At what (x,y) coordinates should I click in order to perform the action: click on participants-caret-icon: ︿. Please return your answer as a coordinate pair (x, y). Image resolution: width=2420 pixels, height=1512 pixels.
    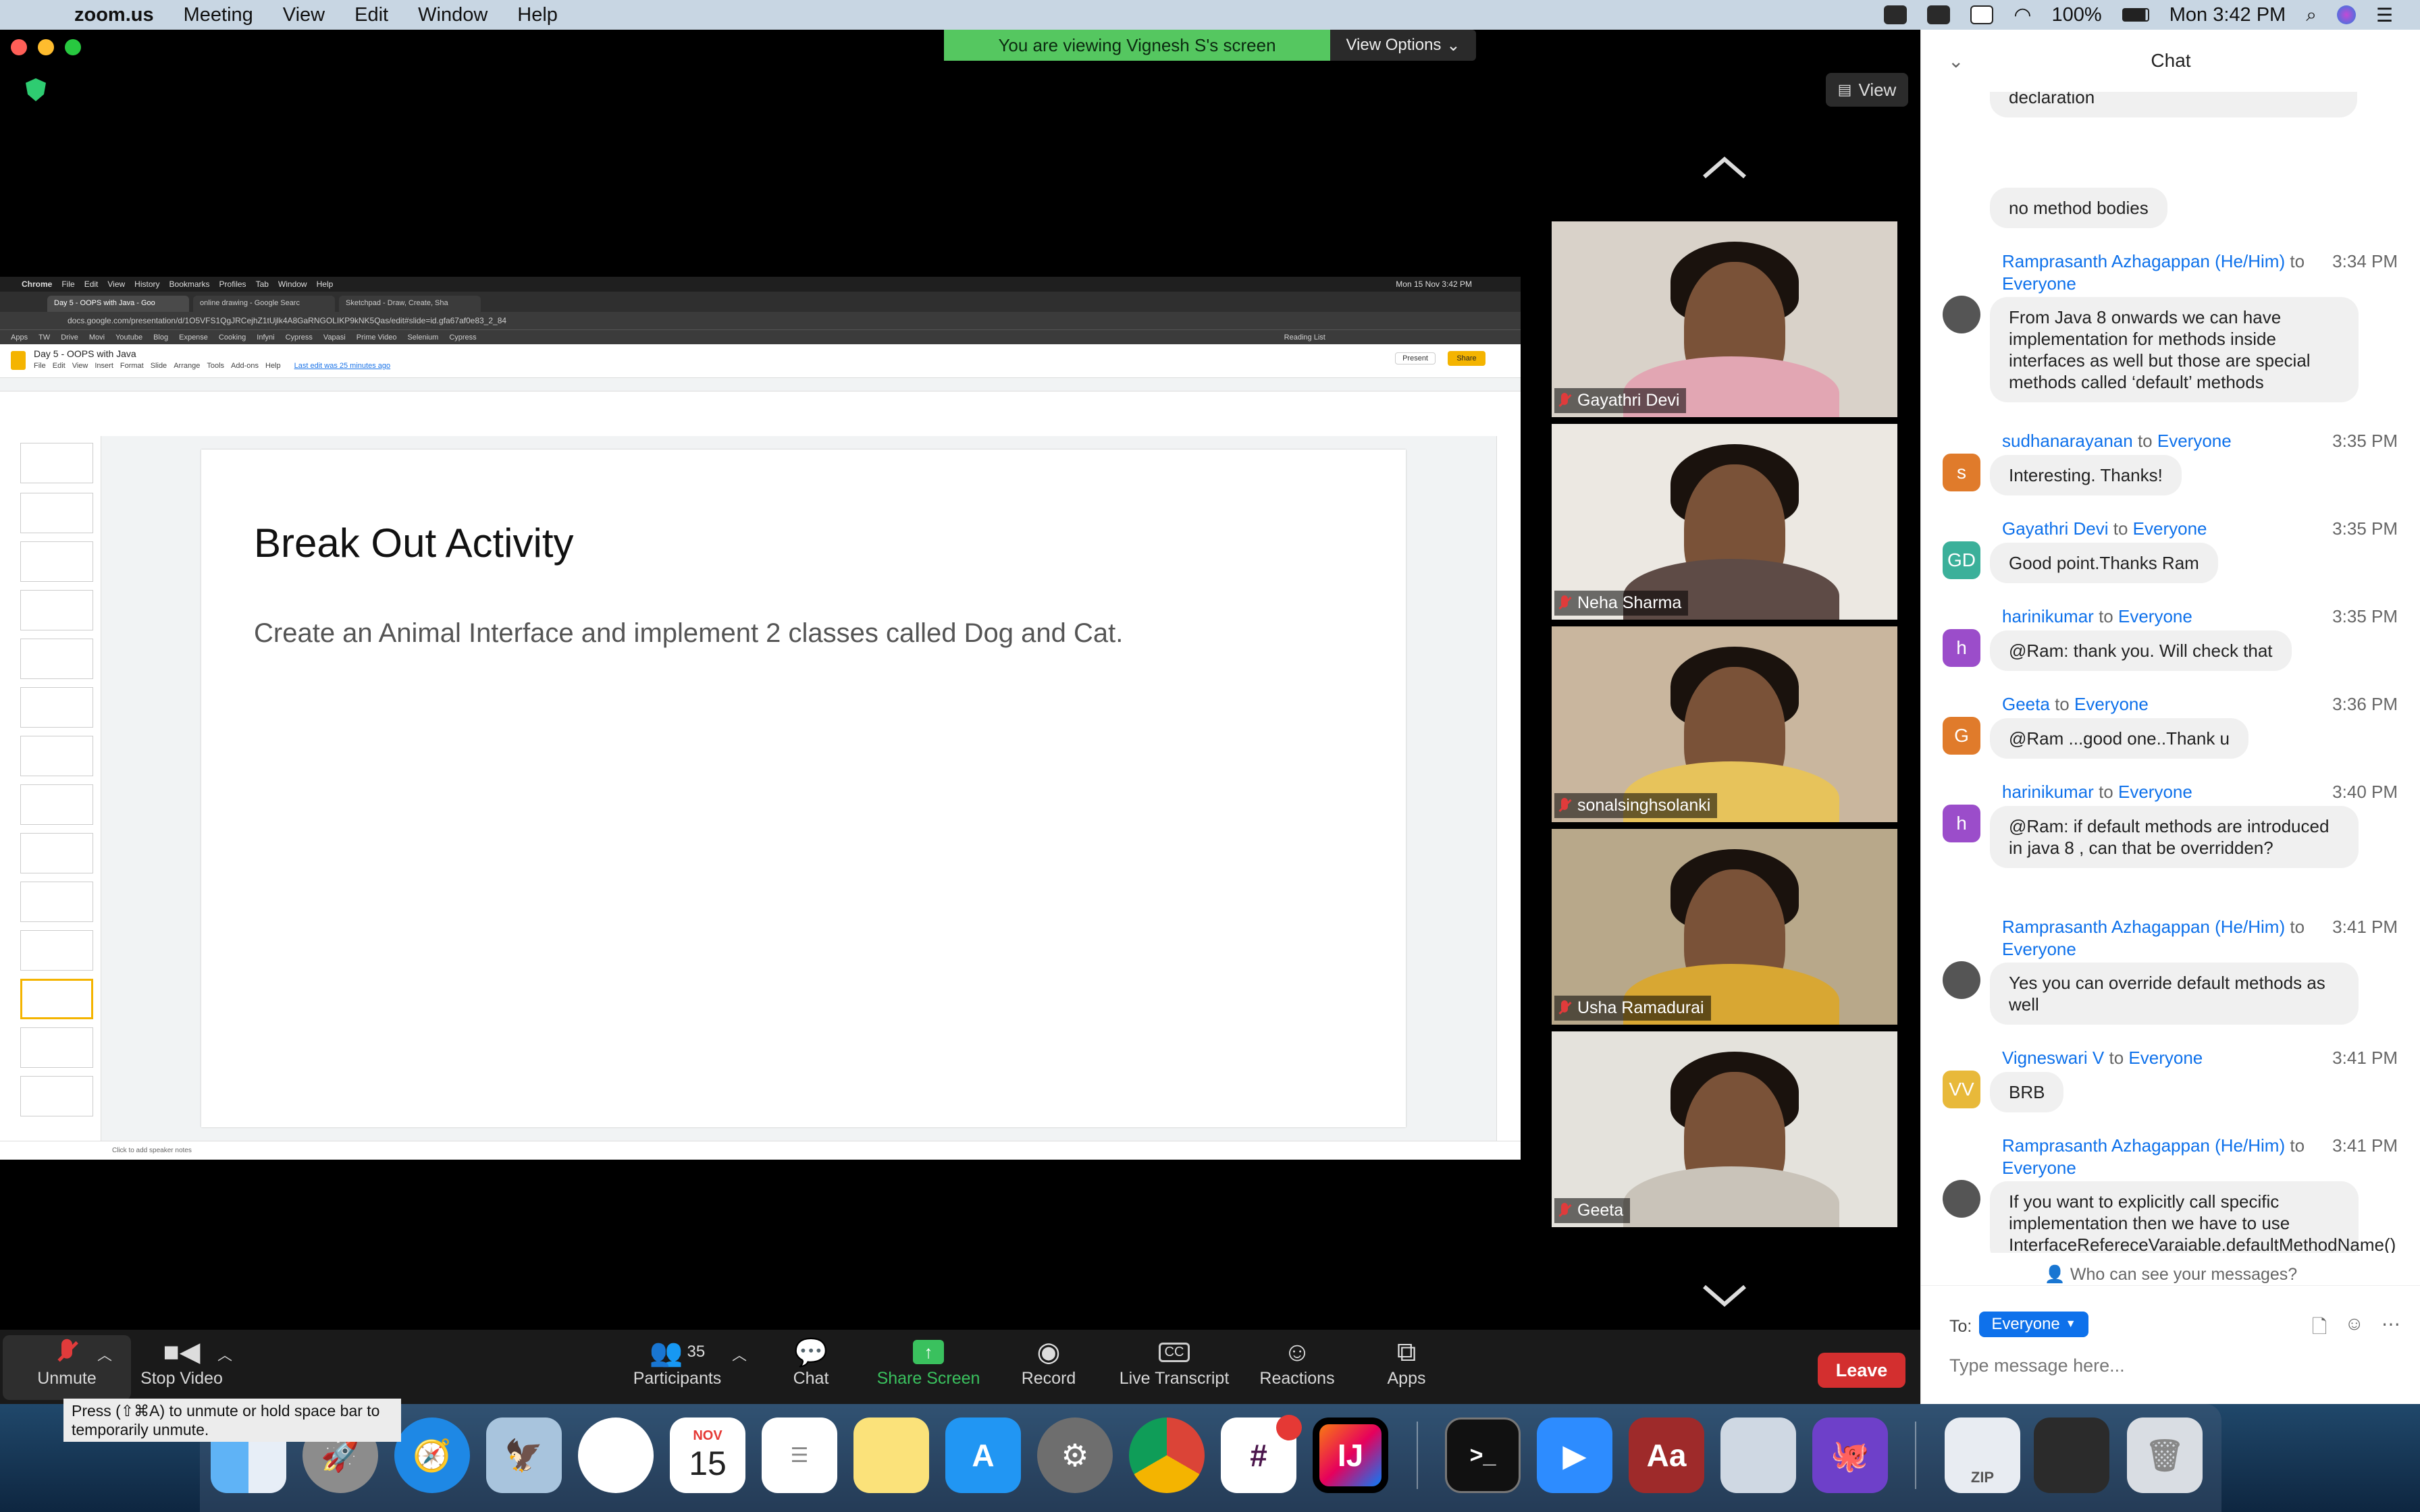
    Looking at the image, I should click on (739, 1354).